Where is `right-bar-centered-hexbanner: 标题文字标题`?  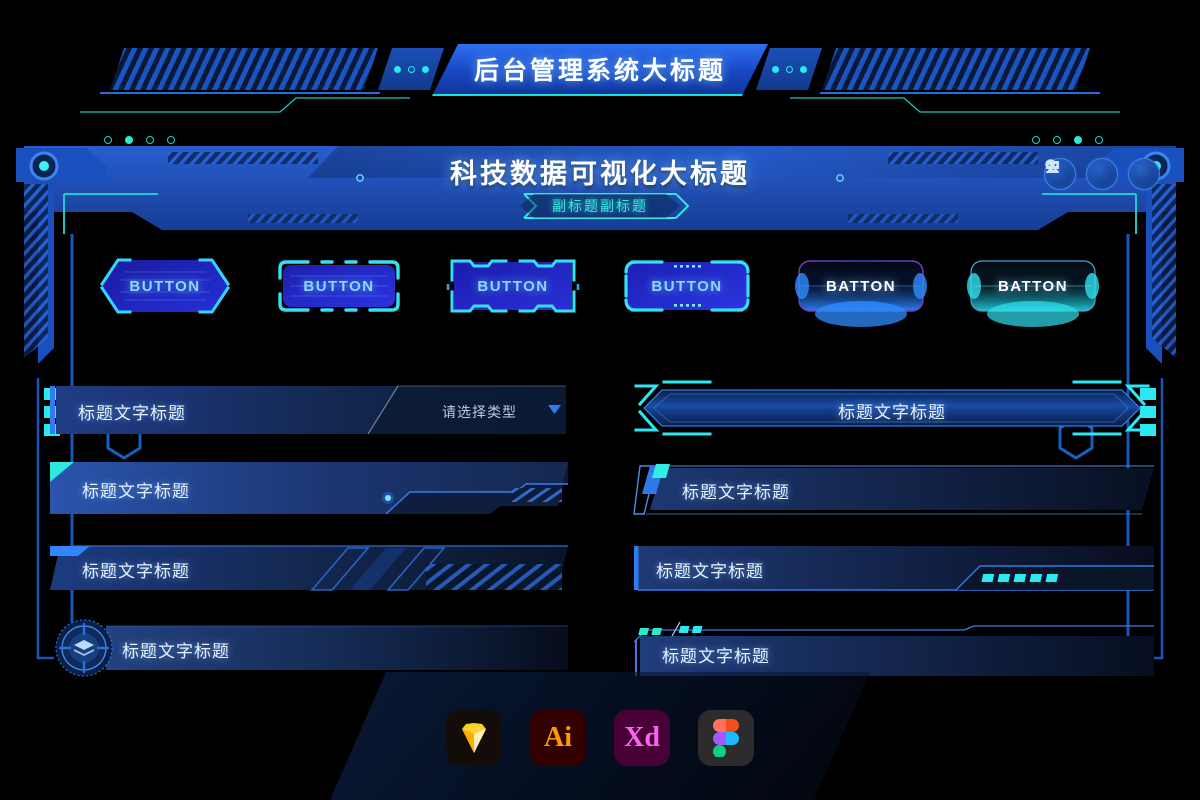
right-bar-centered-hexbanner: 标题文字标题 is located at coordinates (892, 408).